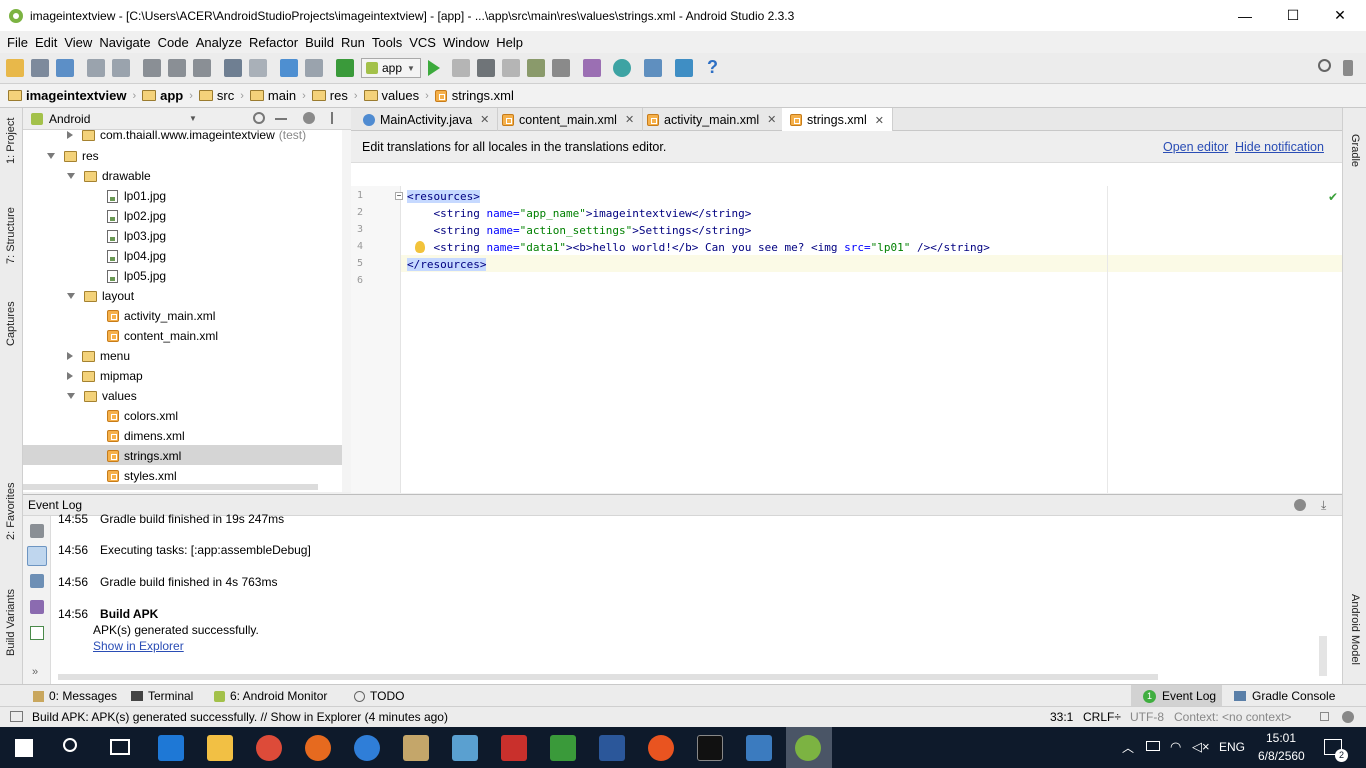 The height and width of the screenshot is (768, 1366). What do you see at coordinates (509, 42) in the screenshot?
I see `menu-help: Help` at bounding box center [509, 42].